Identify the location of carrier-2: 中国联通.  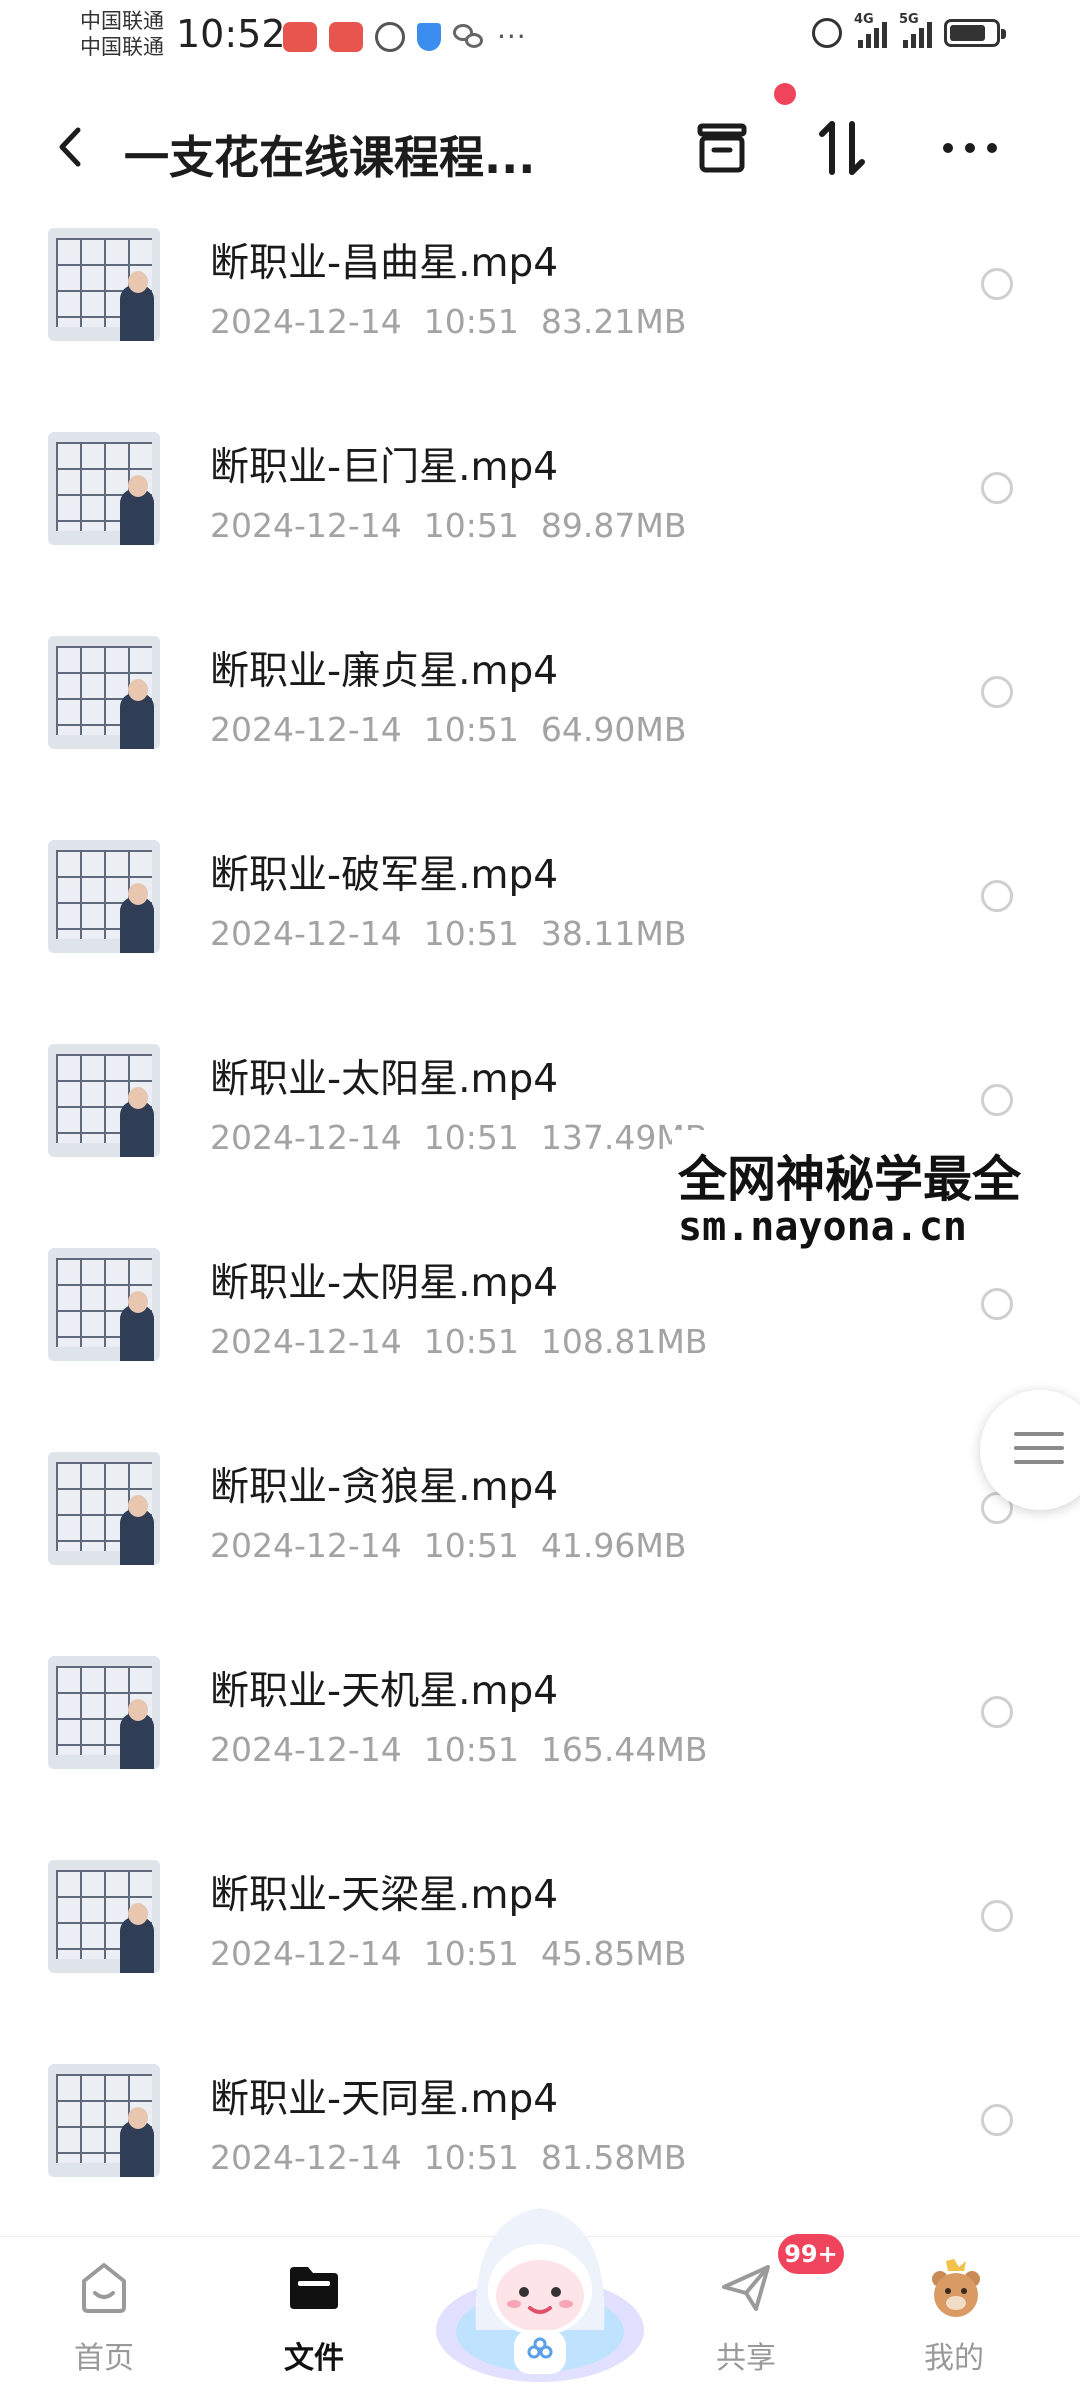
(122, 47).